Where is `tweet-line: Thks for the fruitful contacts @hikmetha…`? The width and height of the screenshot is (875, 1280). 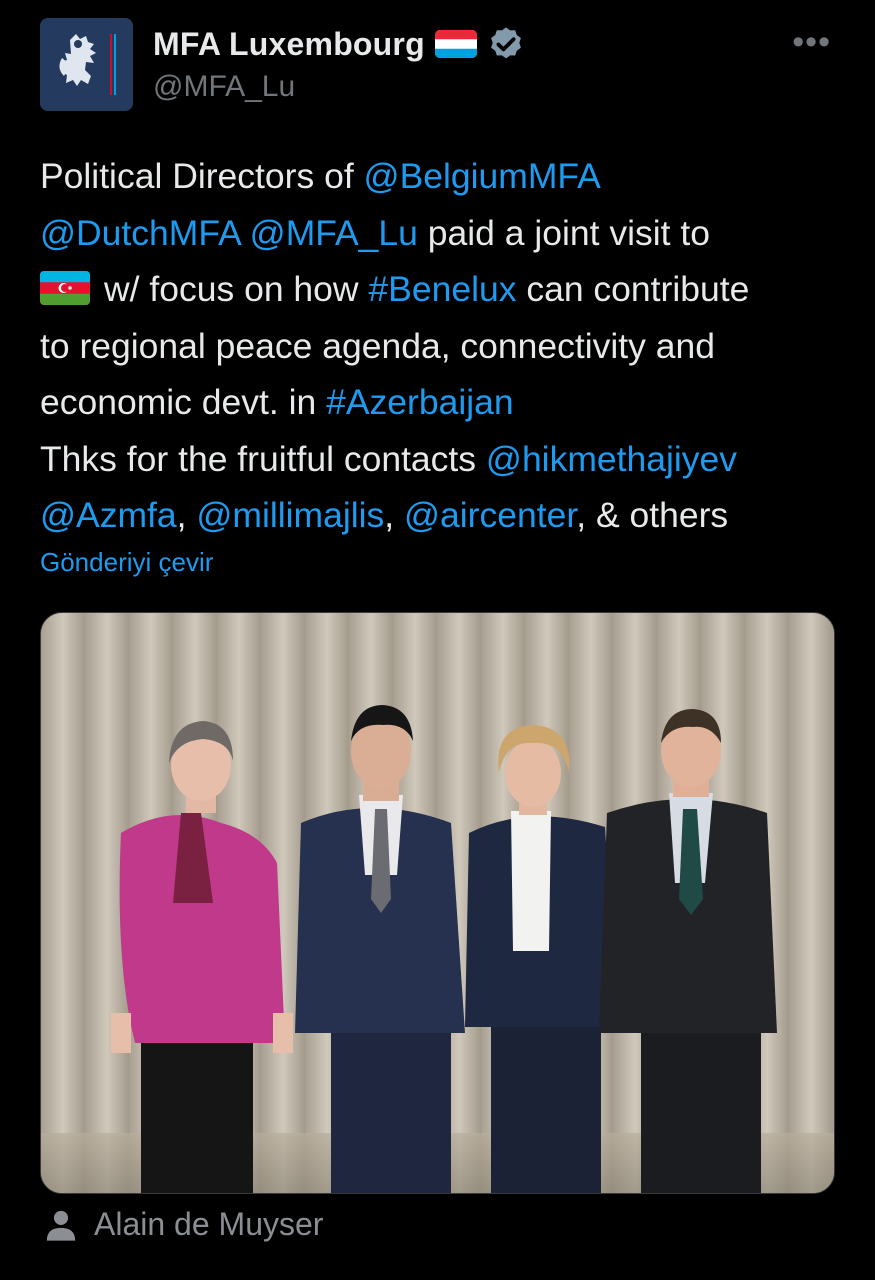
tweet-line: Thks for the fruitful contacts @hikmetha… is located at coordinates (445, 459).